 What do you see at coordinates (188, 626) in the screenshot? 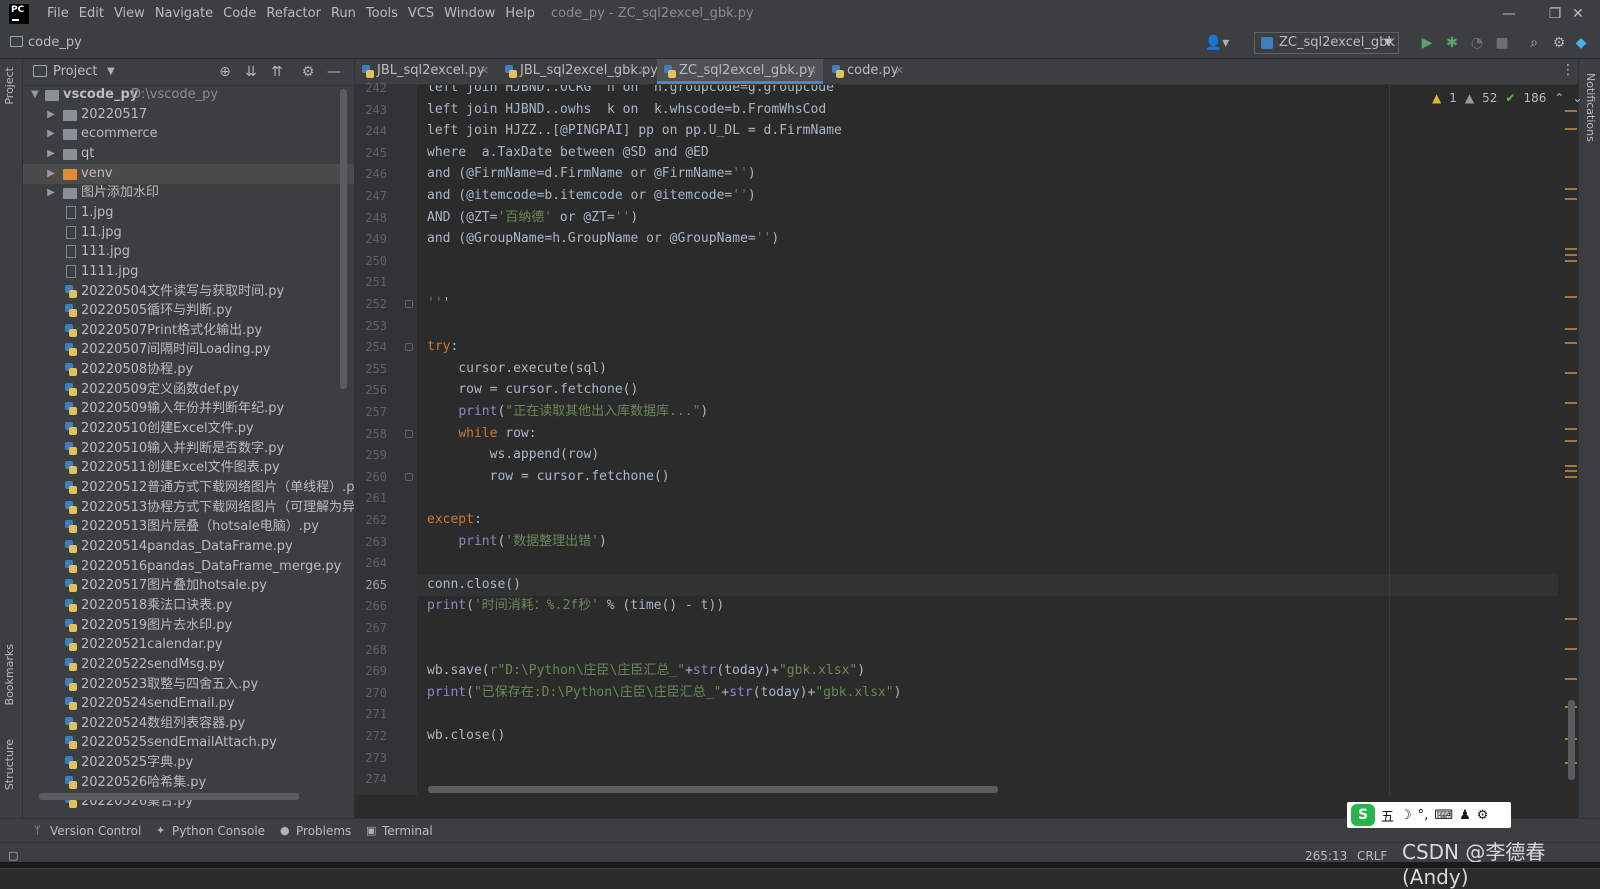
I see `tree-file: 20220519图片去水印.py` at bounding box center [188, 626].